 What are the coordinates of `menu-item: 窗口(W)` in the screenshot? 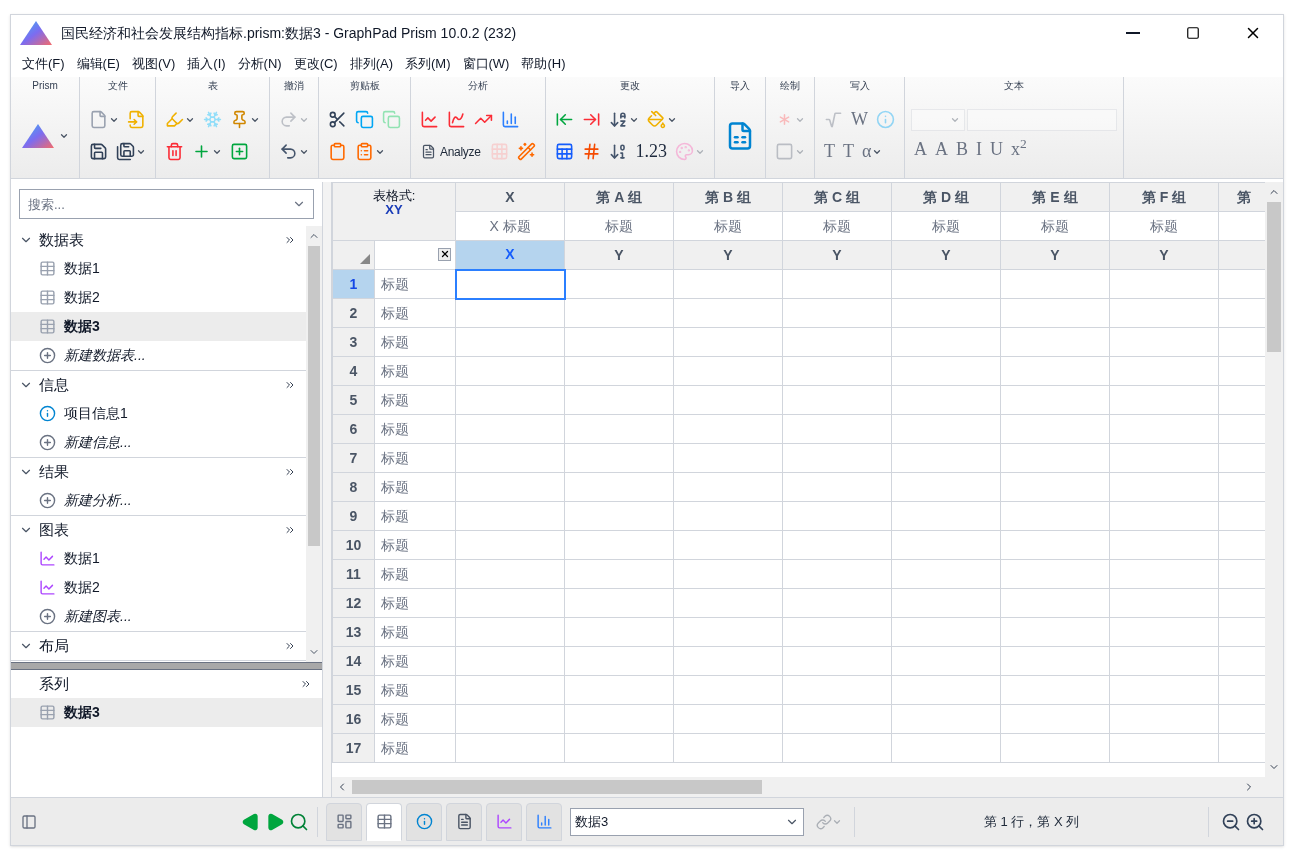 It's located at (486, 64).